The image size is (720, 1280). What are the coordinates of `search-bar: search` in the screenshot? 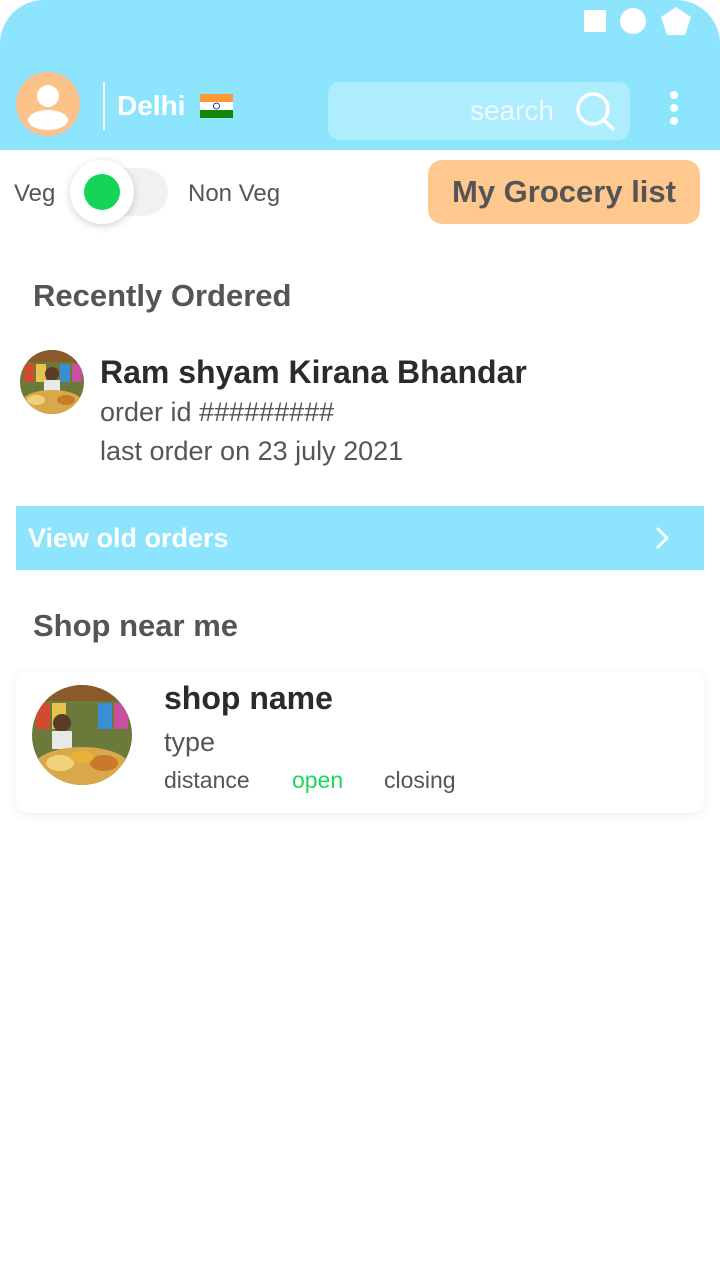 It's located at (479, 111).